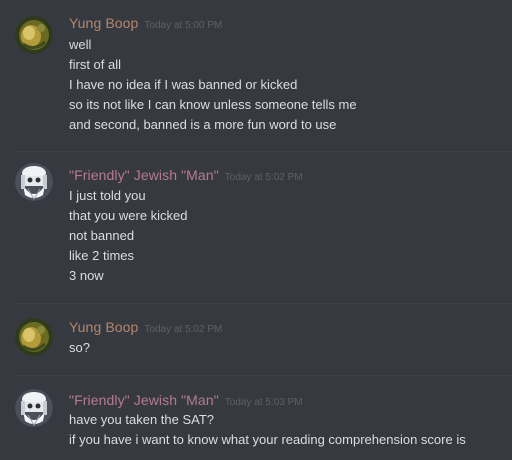 The image size is (512, 460). I want to click on timestamp: Today at 5:00 PM, so click(183, 25).